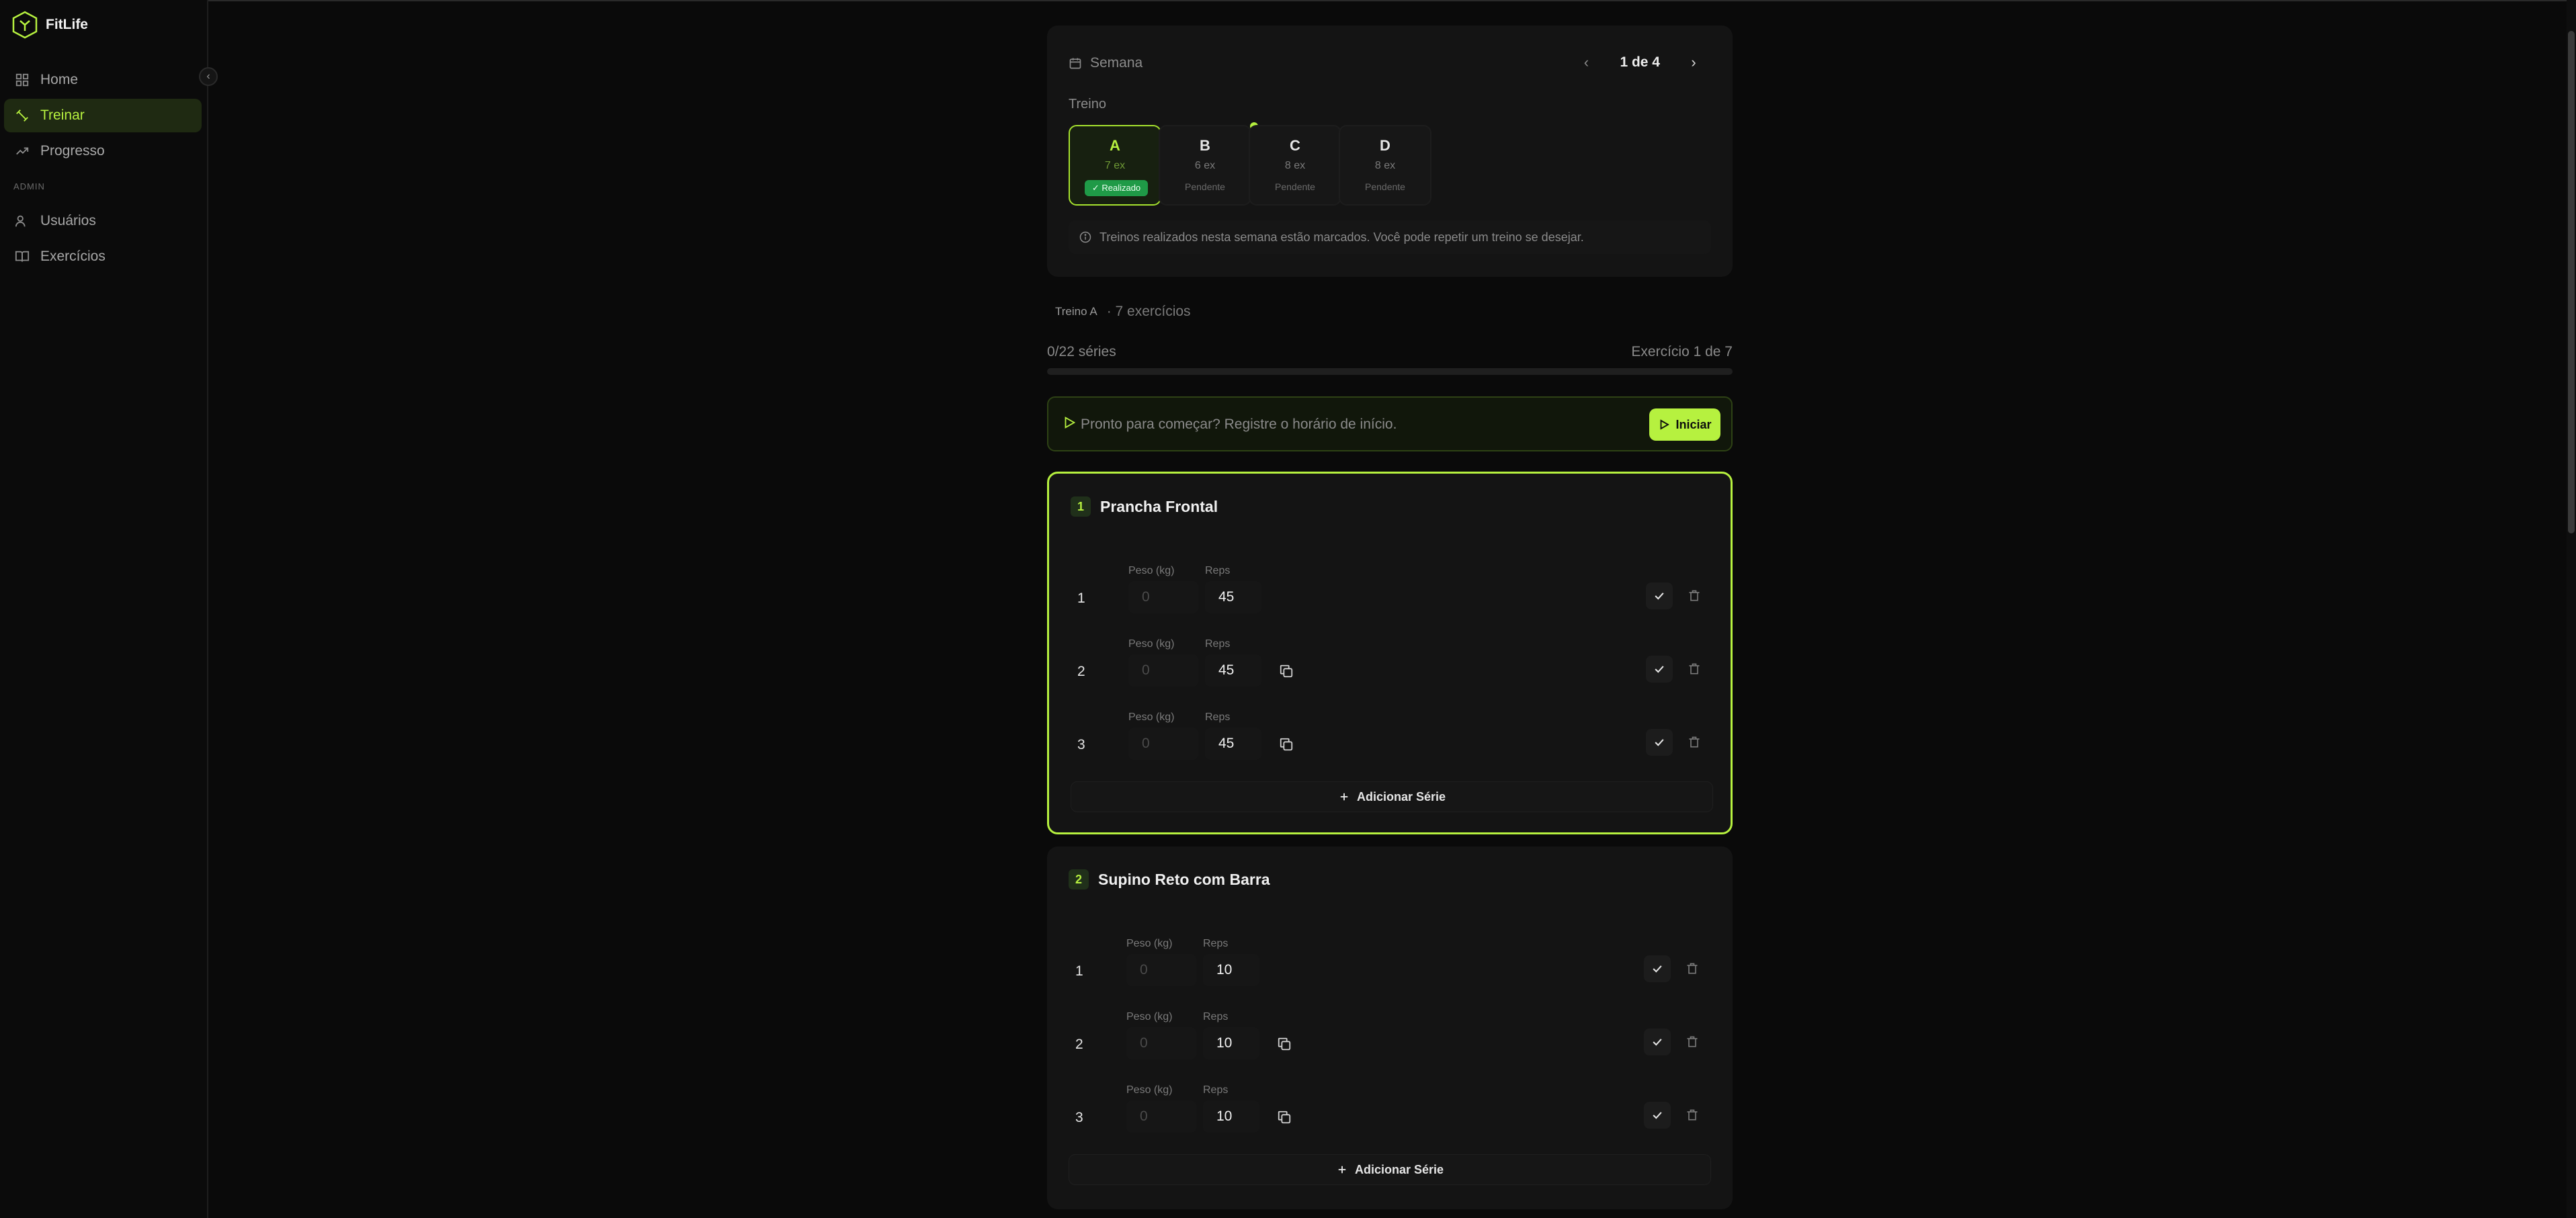 This screenshot has width=2576, height=1218. What do you see at coordinates (1079, 971) in the screenshot?
I see `set-number: 1` at bounding box center [1079, 971].